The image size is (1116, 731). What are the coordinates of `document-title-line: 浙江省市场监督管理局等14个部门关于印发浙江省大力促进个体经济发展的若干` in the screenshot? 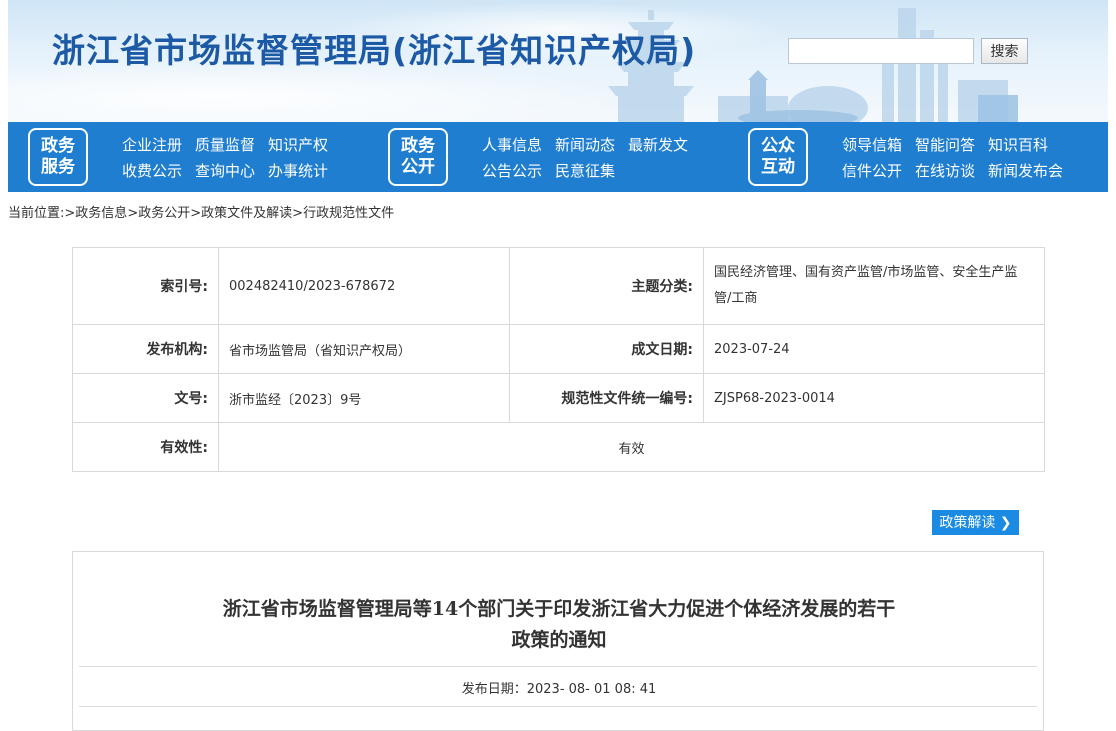 It's located at (559, 609).